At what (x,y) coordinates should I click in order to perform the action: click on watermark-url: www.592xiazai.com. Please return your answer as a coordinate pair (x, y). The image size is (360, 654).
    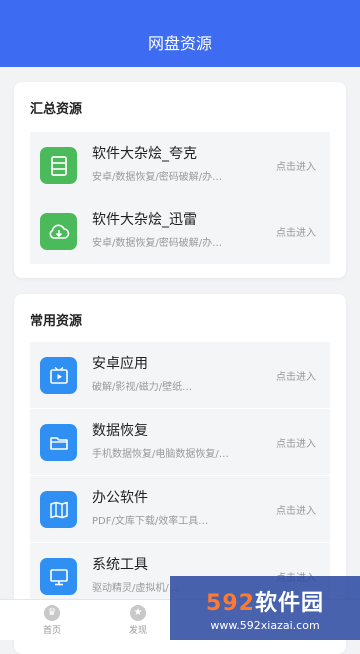
    Looking at the image, I should click on (265, 625).